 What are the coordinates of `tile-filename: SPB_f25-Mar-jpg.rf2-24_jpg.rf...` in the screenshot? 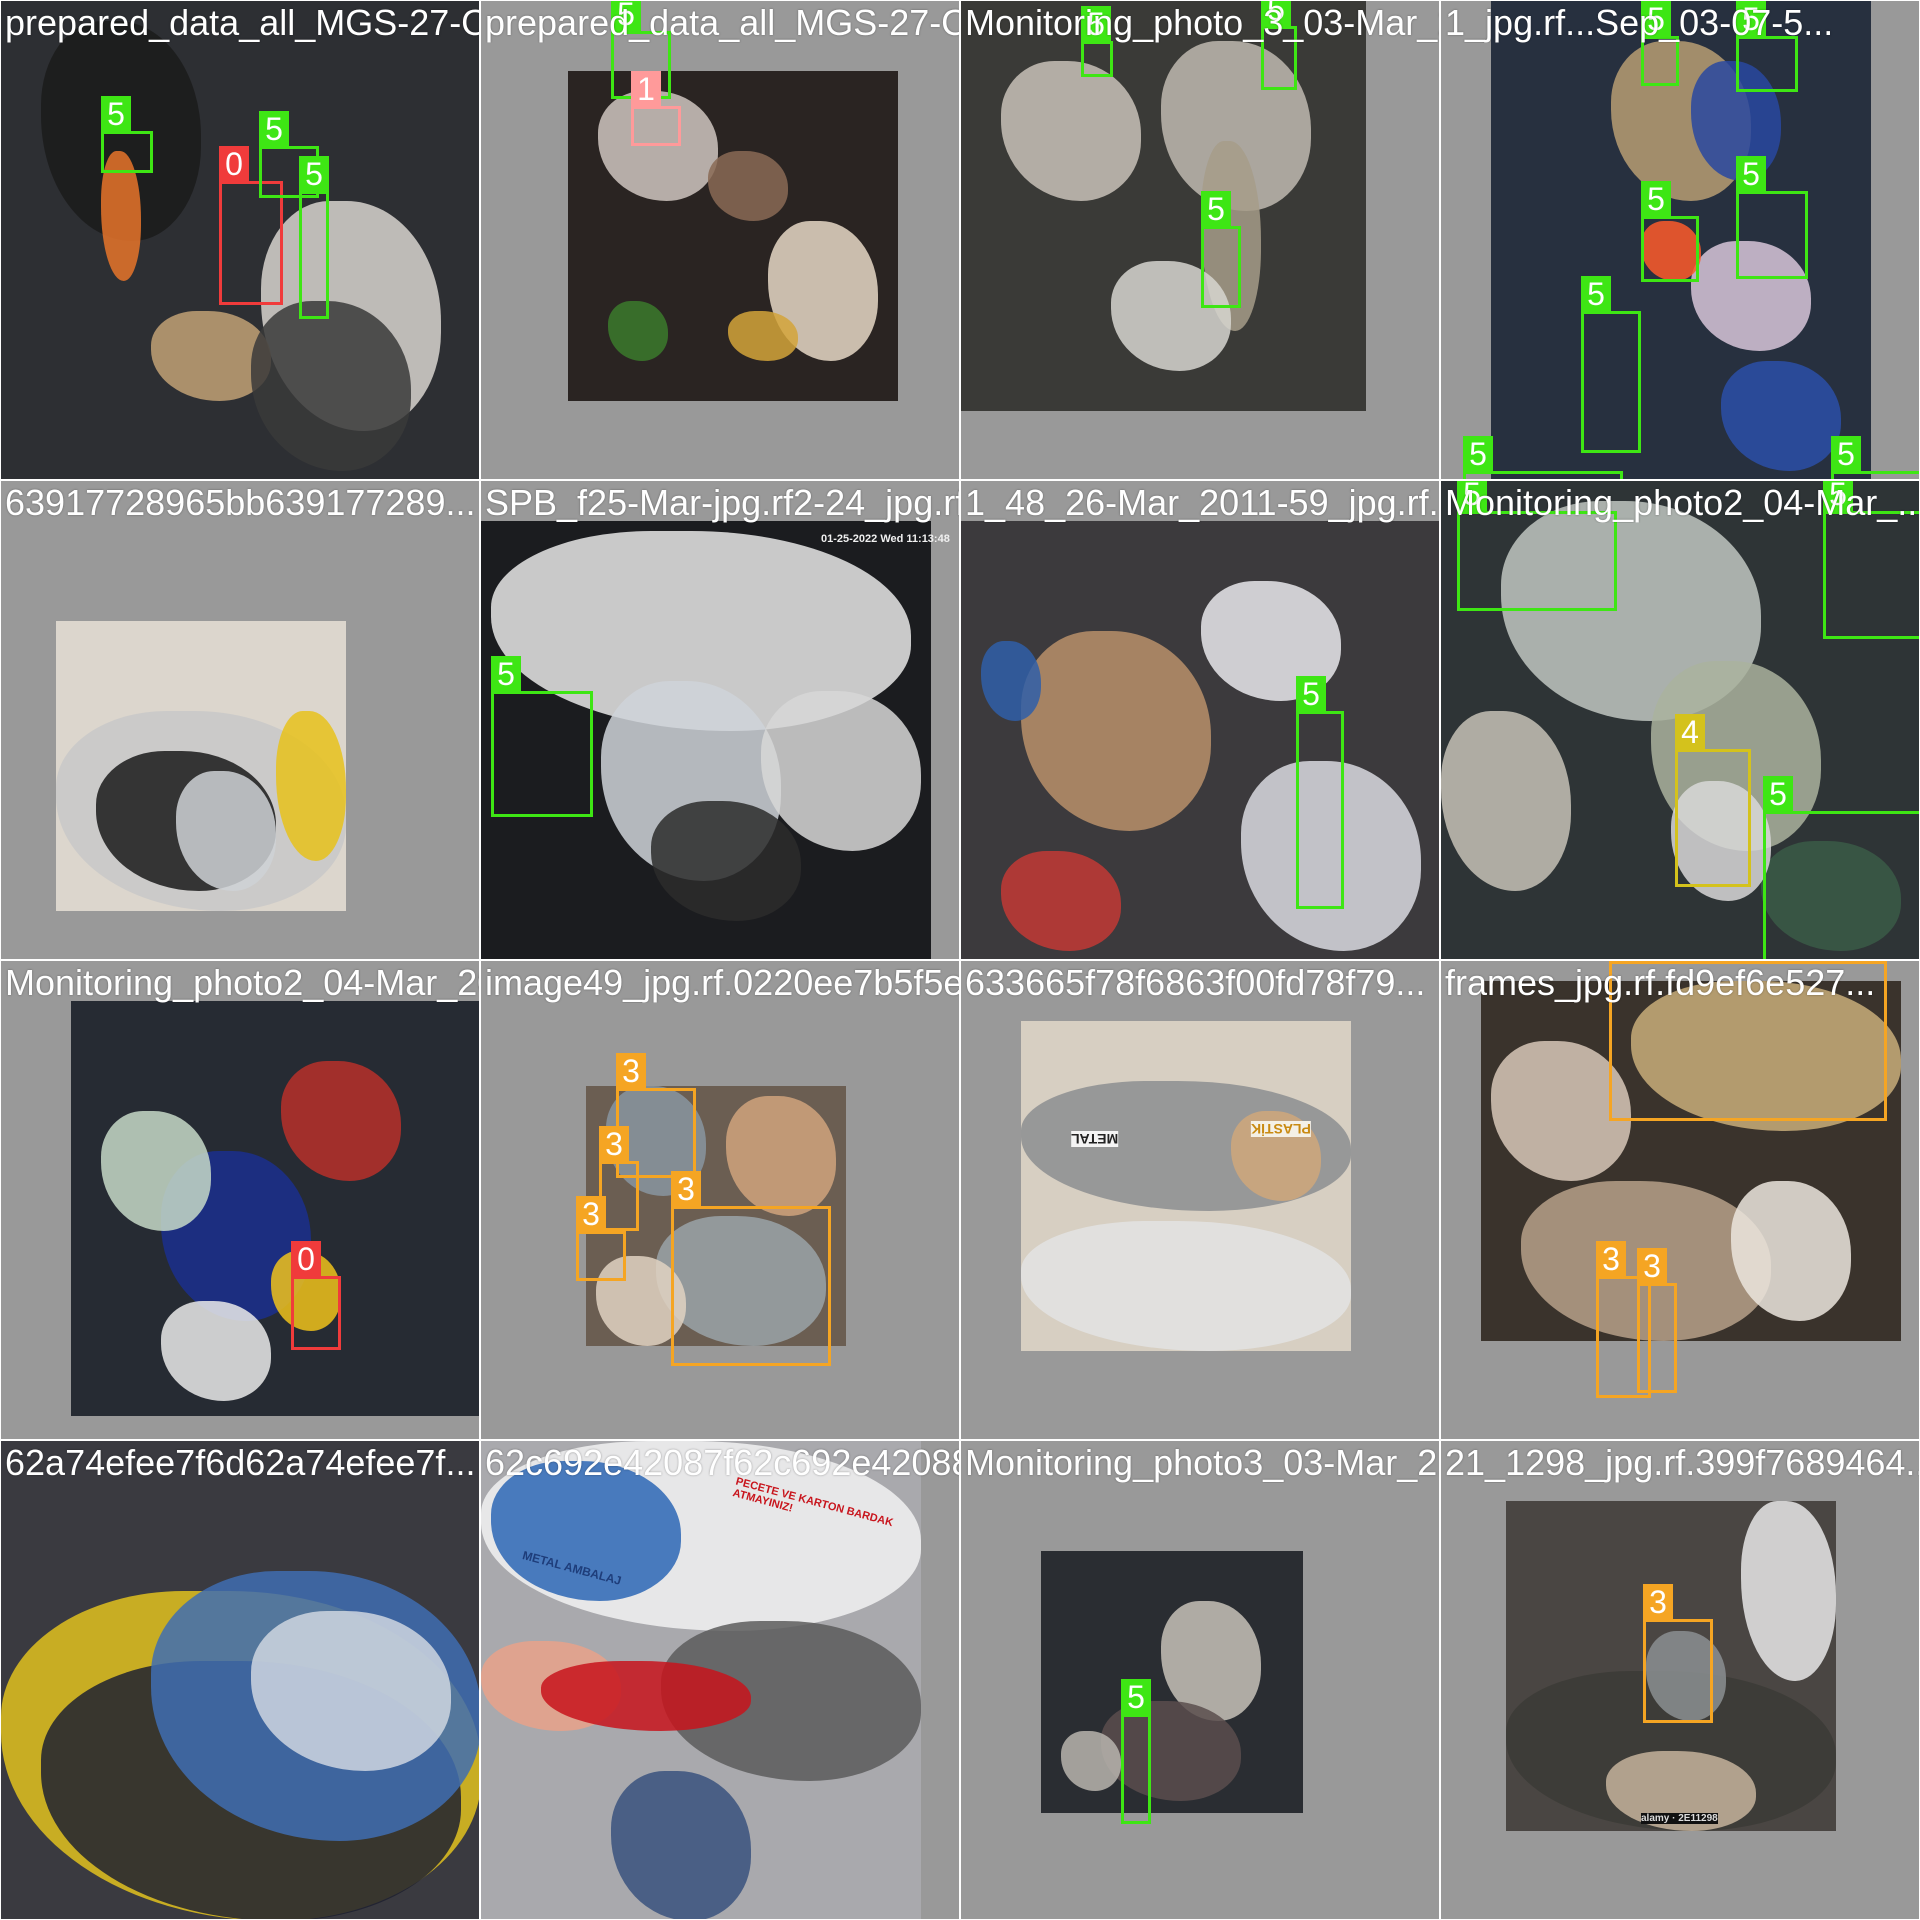 It's located at (722, 503).